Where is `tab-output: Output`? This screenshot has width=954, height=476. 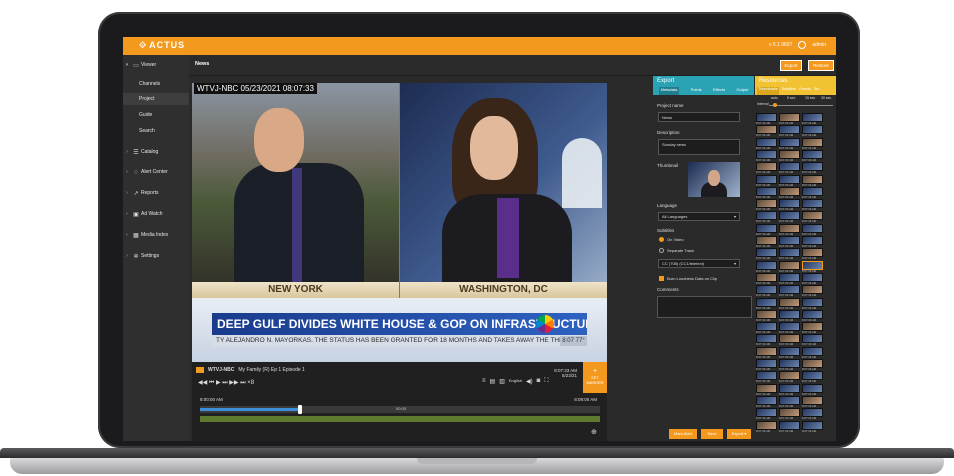 tab-output: Output is located at coordinates (742, 91).